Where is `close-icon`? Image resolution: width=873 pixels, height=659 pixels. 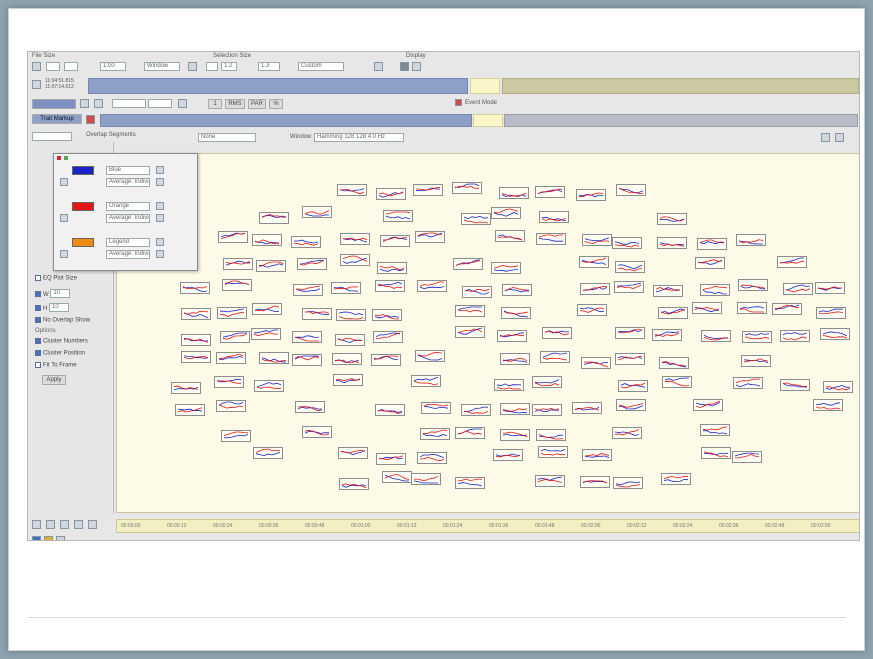 close-icon is located at coordinates (839, 137).